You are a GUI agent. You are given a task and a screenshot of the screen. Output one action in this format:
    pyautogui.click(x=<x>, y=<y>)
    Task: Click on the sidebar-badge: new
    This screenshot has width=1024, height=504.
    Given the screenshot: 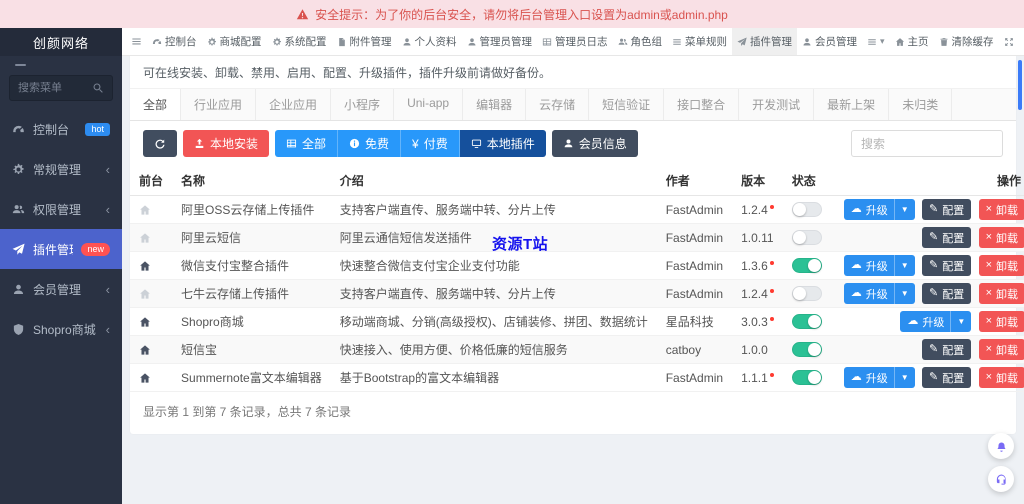 What is the action you would take?
    pyautogui.click(x=95, y=249)
    